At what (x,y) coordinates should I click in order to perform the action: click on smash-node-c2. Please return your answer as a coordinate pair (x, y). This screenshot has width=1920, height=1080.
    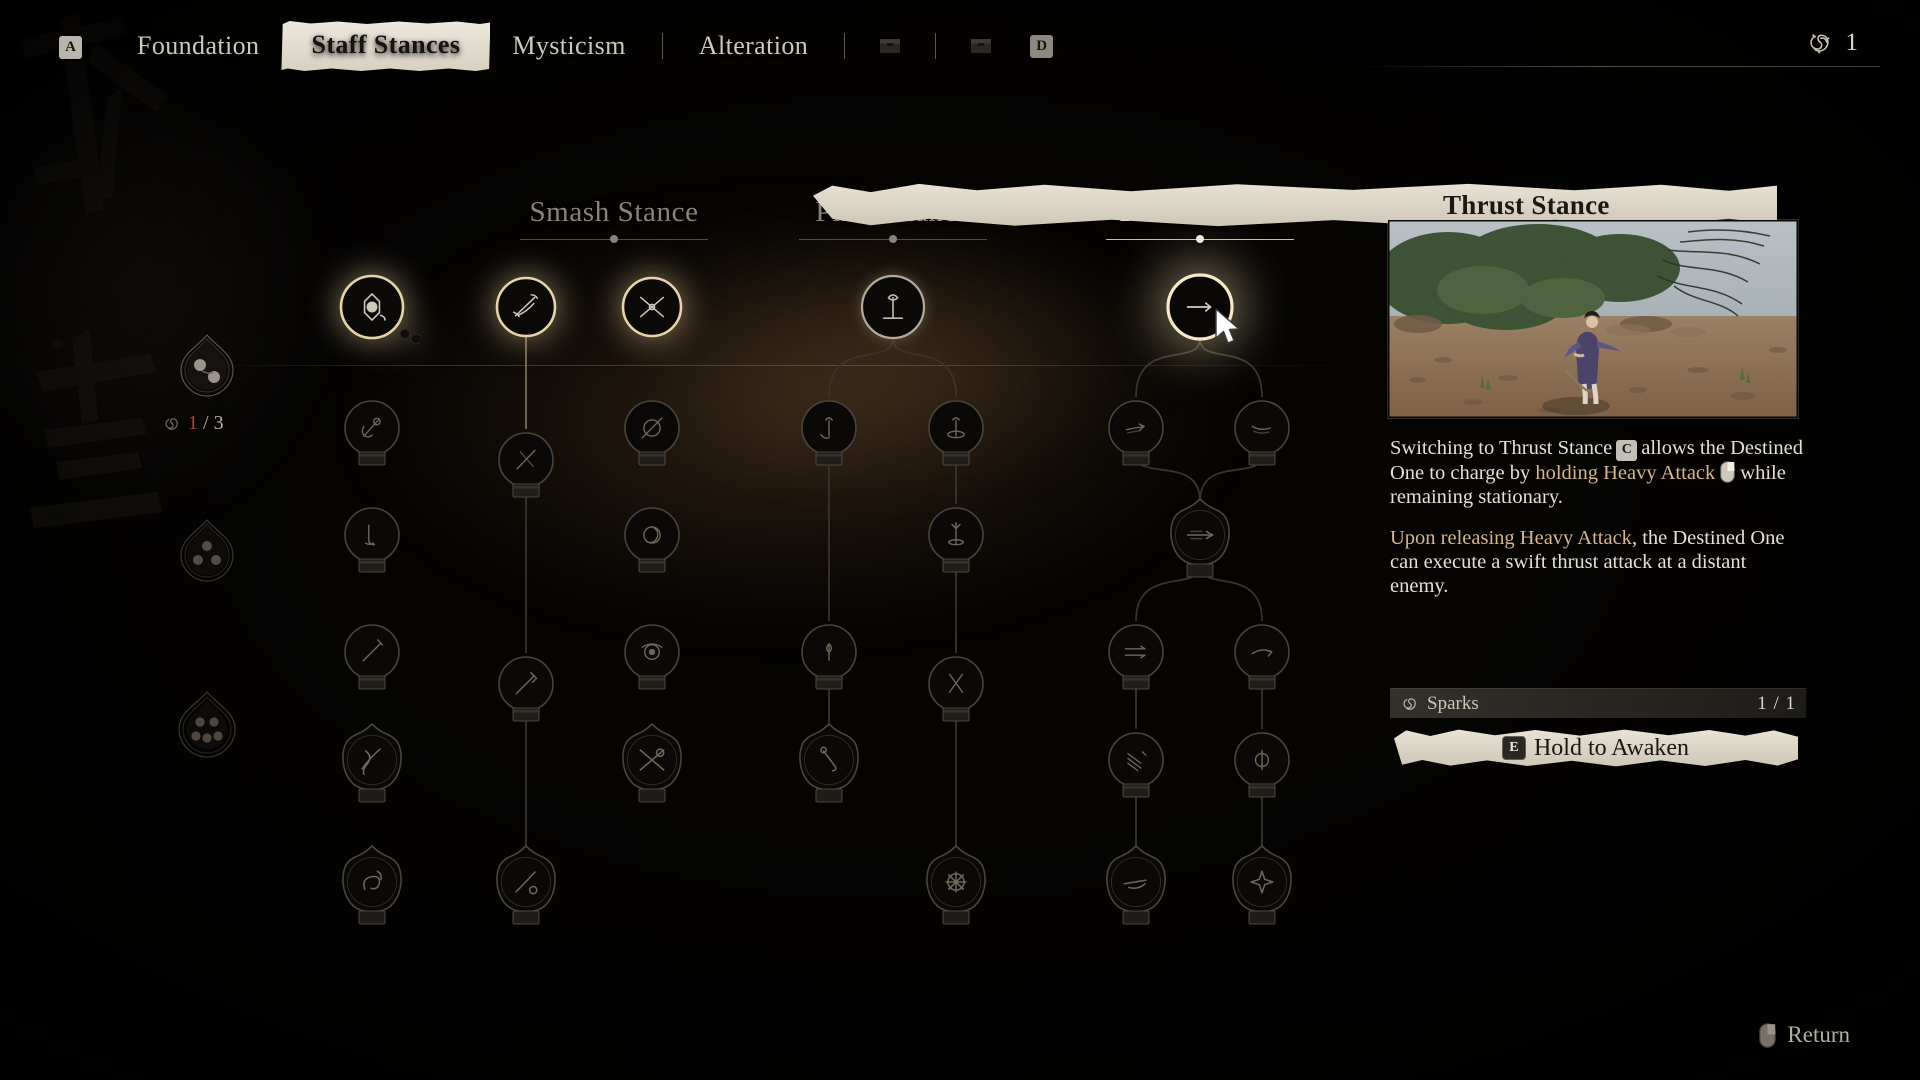
    Looking at the image, I should click on (652, 428).